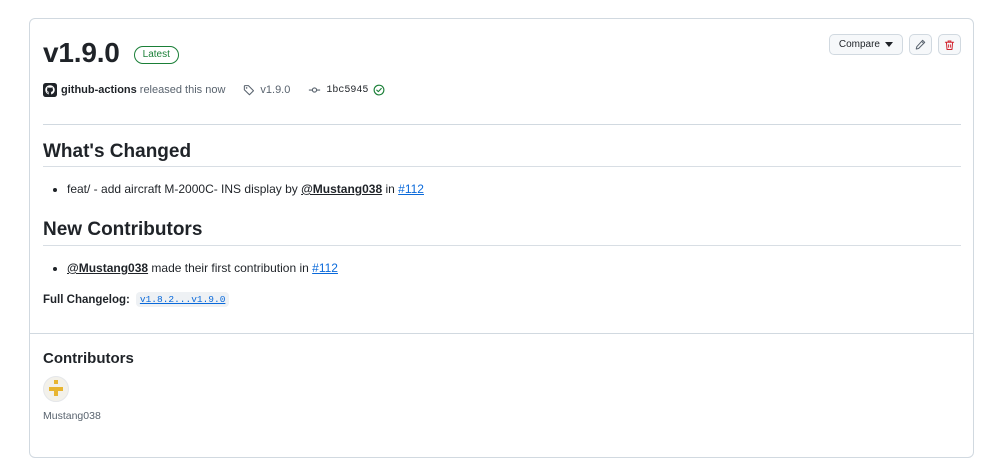 This screenshot has width=1000, height=458. Describe the element at coordinates (249, 90) in the screenshot. I see `tag-icon` at that location.